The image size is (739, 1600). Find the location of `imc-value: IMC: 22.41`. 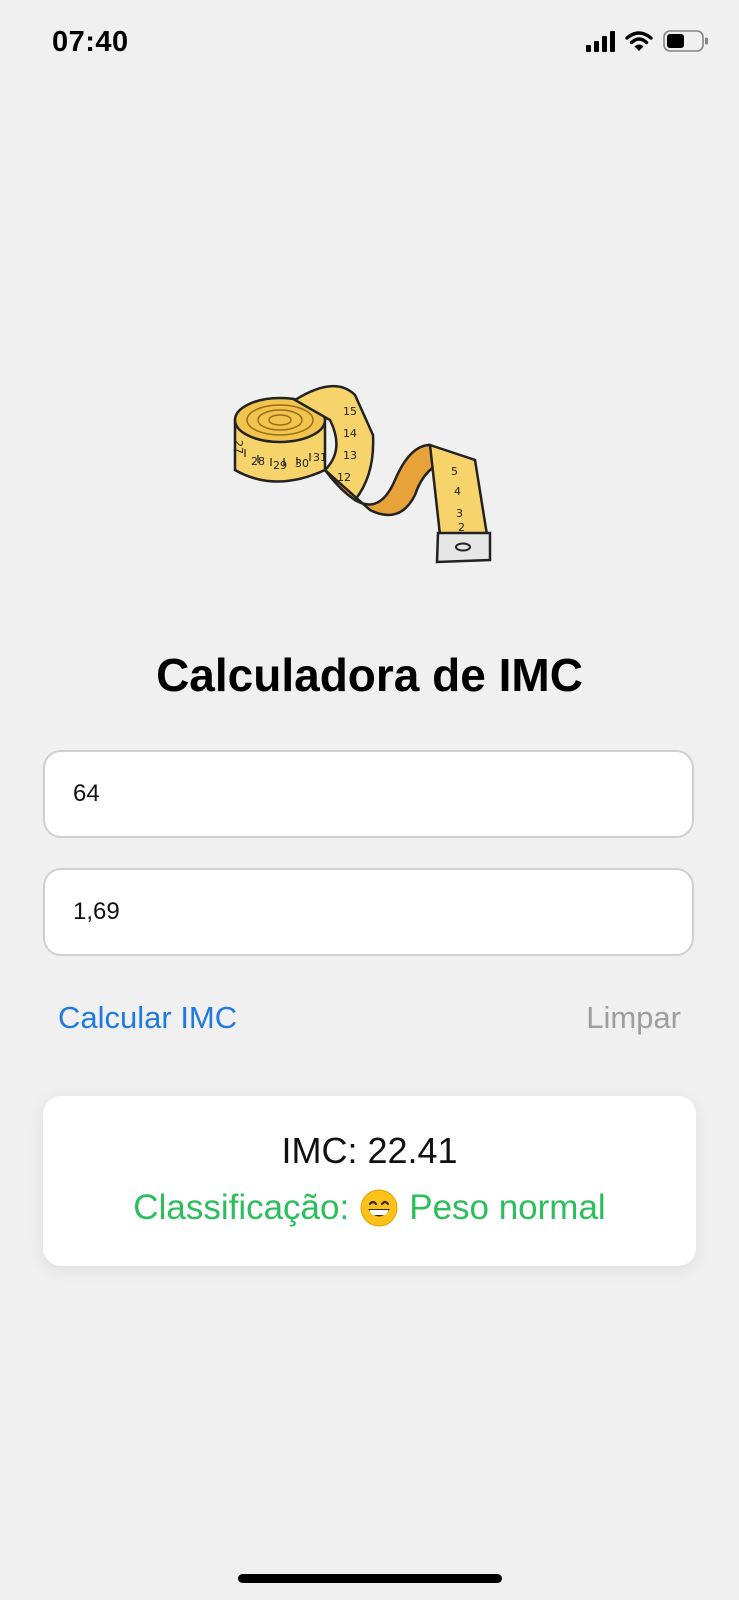

imc-value: IMC: 22.41 is located at coordinates (369, 1150).